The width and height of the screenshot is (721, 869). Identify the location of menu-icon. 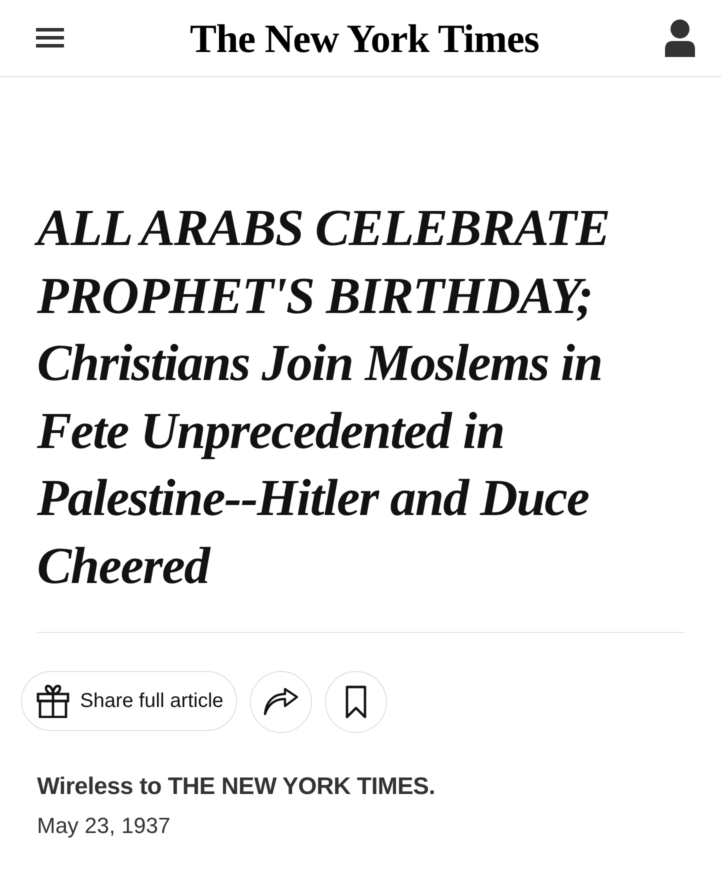
(50, 38).